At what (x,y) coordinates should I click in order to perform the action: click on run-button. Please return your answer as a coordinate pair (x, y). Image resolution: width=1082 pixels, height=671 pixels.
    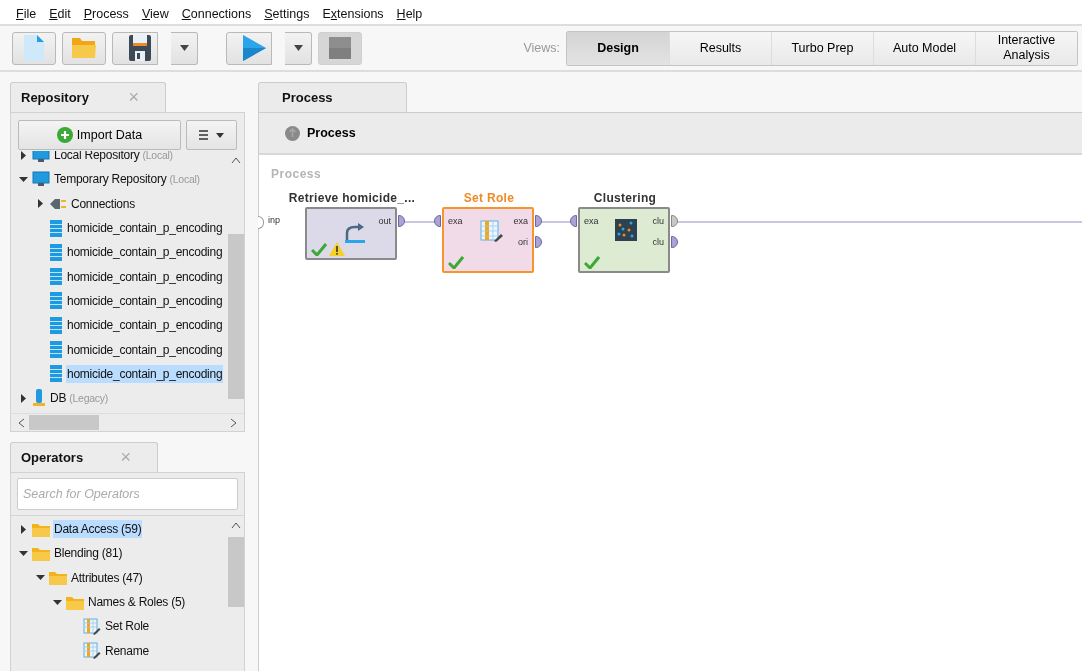
    Looking at the image, I should click on (249, 48).